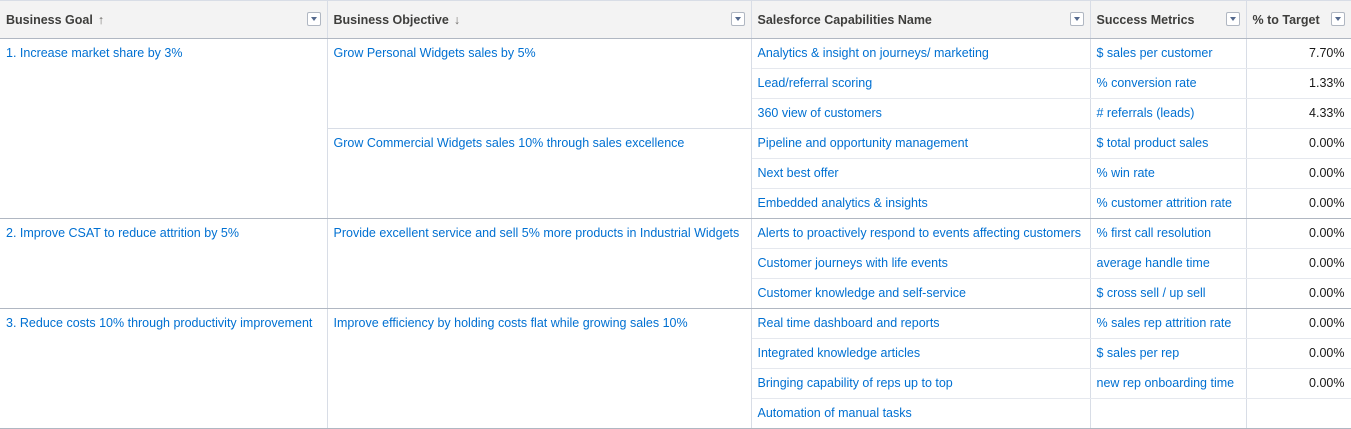  I want to click on metric-cell: # referrals (leads), so click(1168, 113).